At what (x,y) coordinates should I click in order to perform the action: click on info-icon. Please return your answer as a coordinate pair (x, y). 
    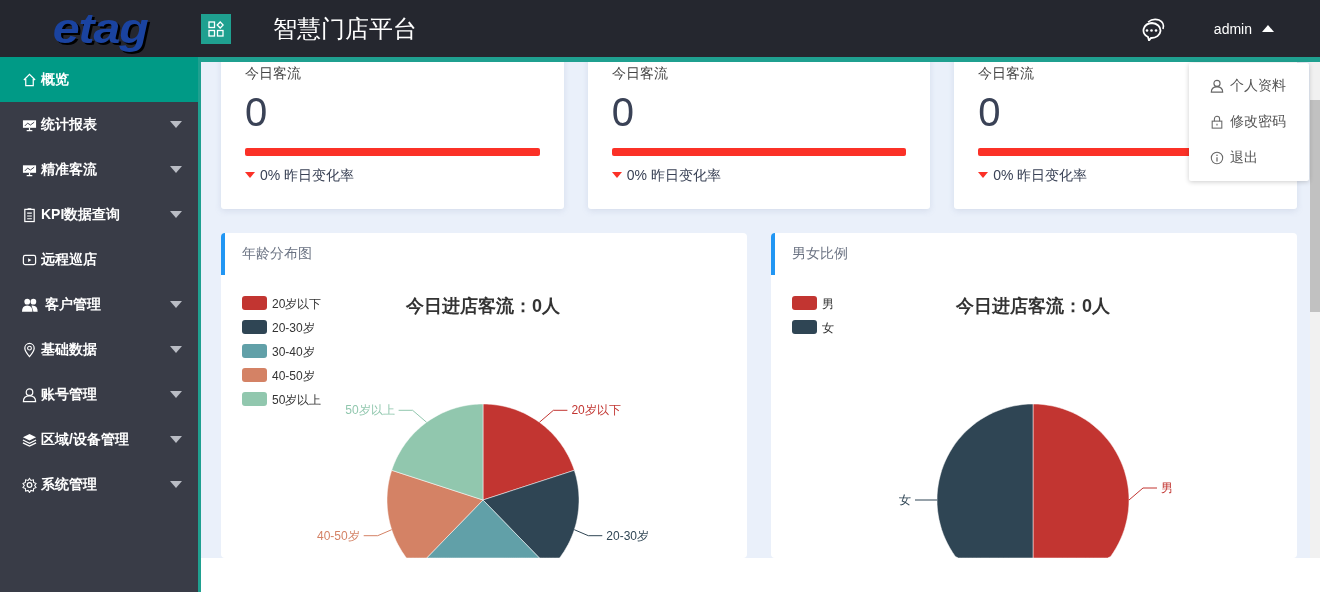
    Looking at the image, I should click on (1217, 158).